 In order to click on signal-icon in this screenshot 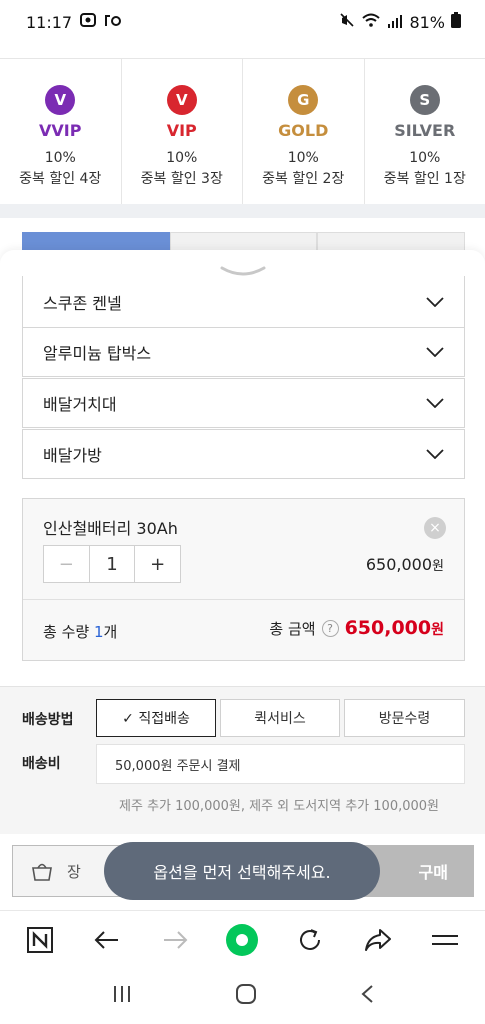, I will do `click(395, 22)`.